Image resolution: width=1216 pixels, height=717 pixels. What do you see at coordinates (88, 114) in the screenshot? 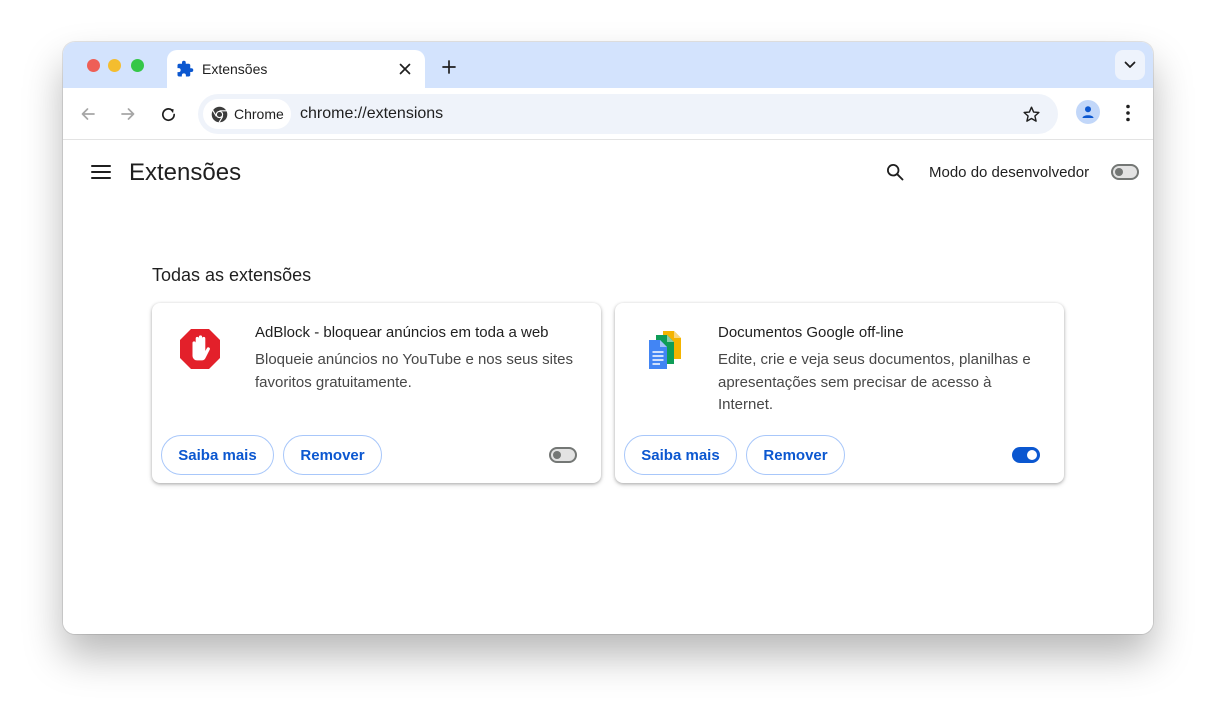
I see `back-arrow-icon` at bounding box center [88, 114].